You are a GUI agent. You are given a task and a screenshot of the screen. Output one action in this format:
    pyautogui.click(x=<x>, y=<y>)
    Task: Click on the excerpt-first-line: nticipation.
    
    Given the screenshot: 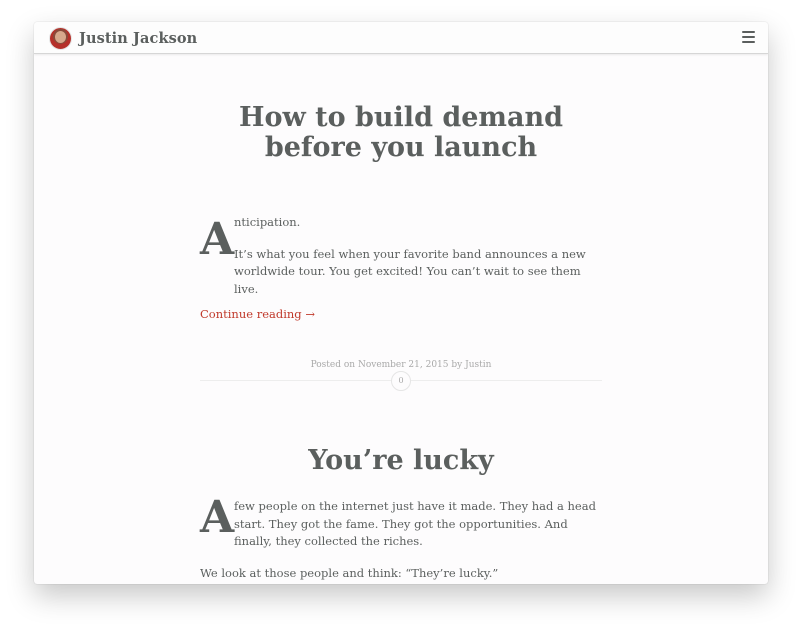 What is the action you would take?
    pyautogui.click(x=267, y=222)
    